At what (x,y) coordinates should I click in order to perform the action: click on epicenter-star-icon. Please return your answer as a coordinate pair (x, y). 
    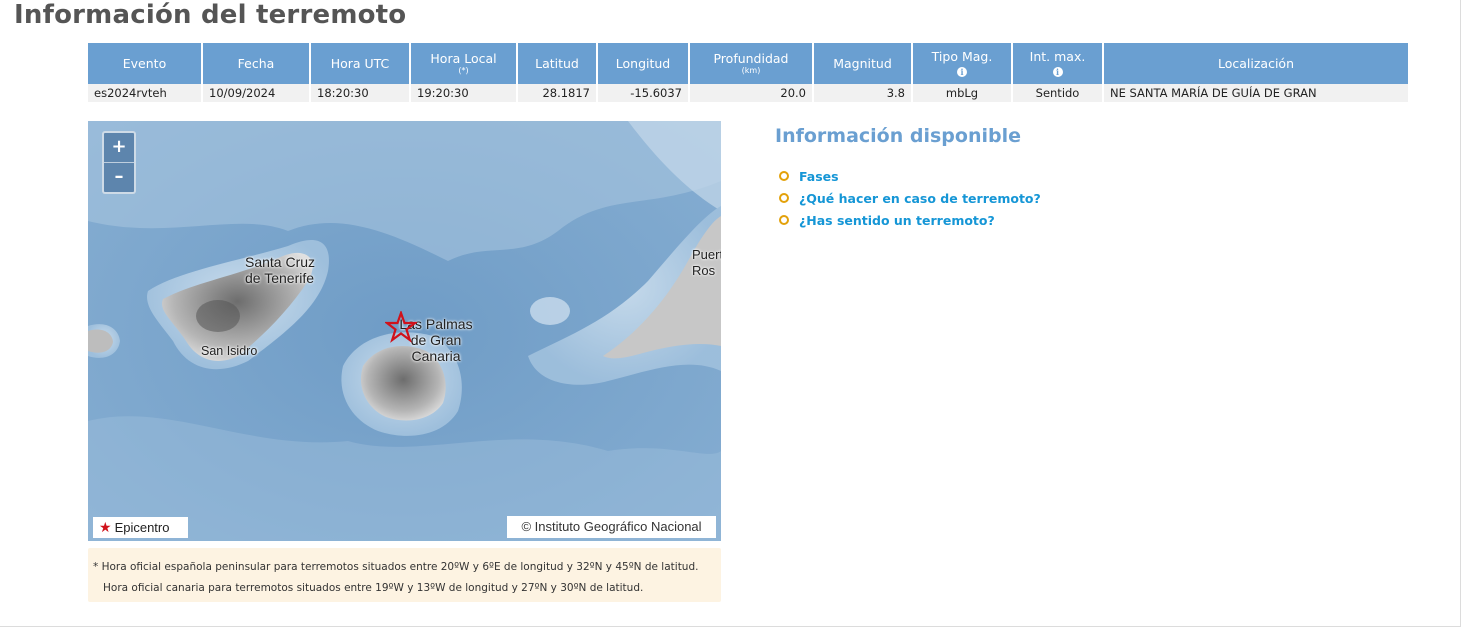
    Looking at the image, I should click on (401, 327).